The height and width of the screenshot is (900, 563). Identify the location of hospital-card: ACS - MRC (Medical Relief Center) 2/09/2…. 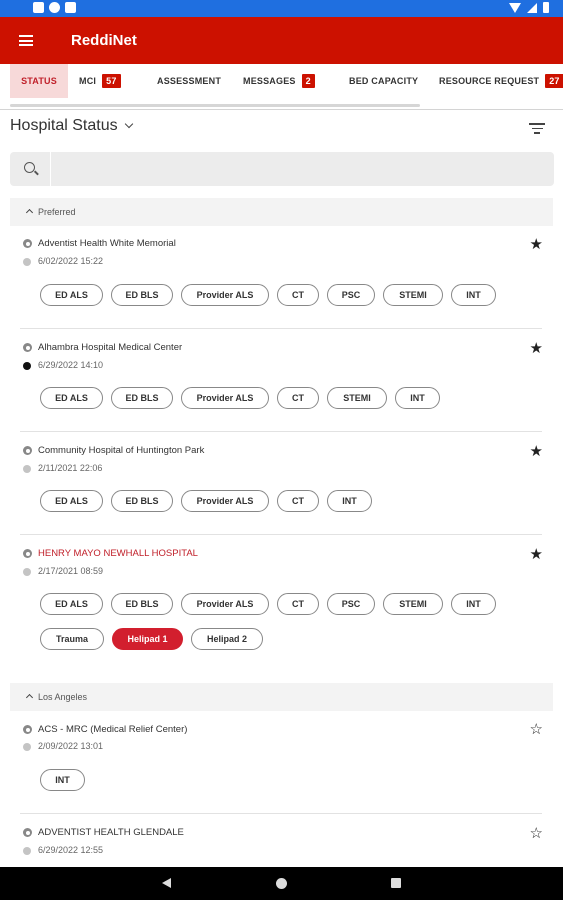
(276, 764).